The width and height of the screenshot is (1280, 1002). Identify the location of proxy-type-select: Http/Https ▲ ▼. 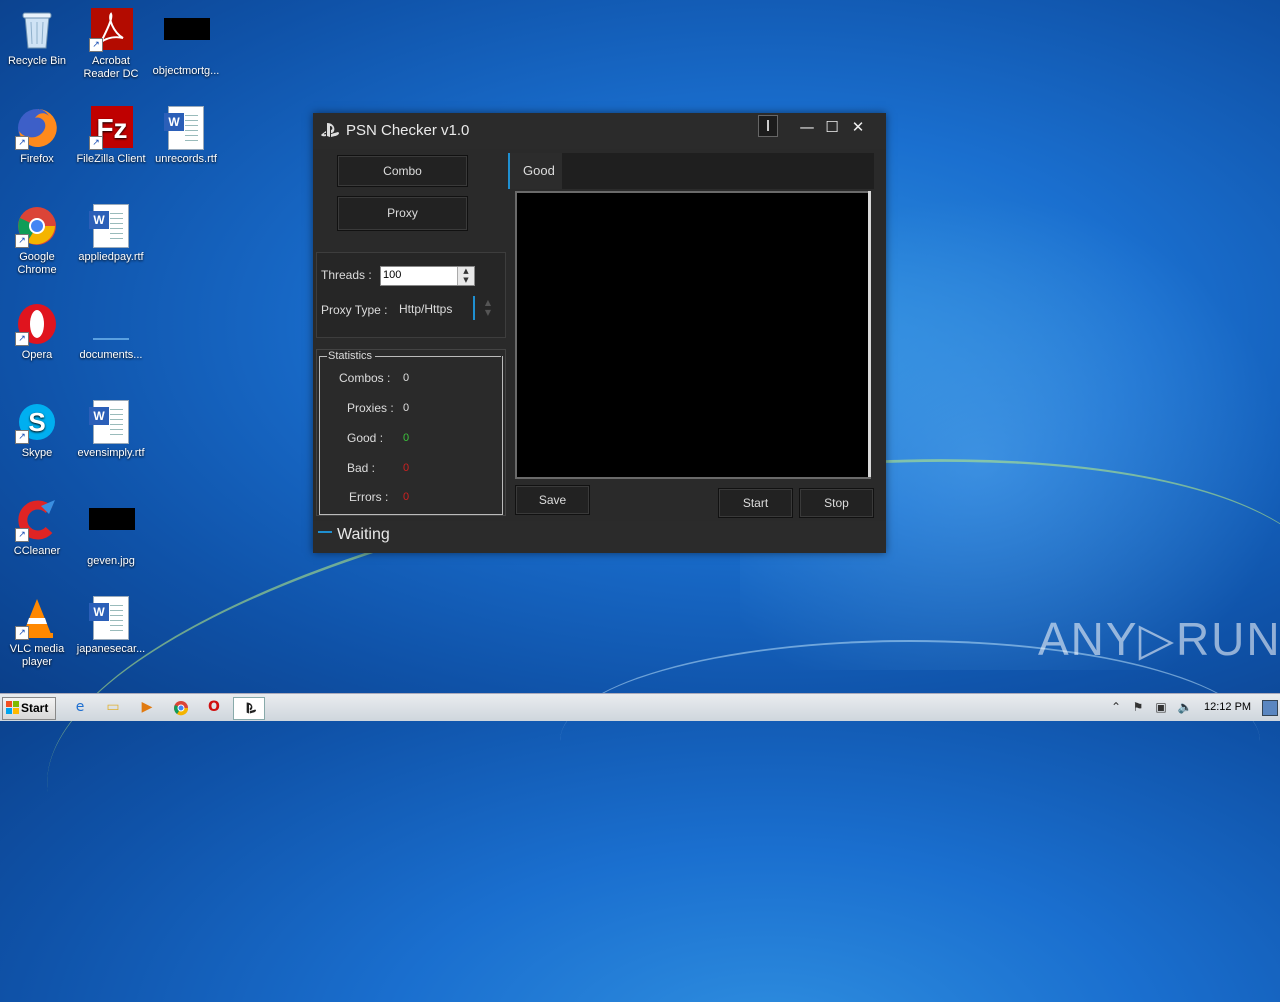
(447, 308).